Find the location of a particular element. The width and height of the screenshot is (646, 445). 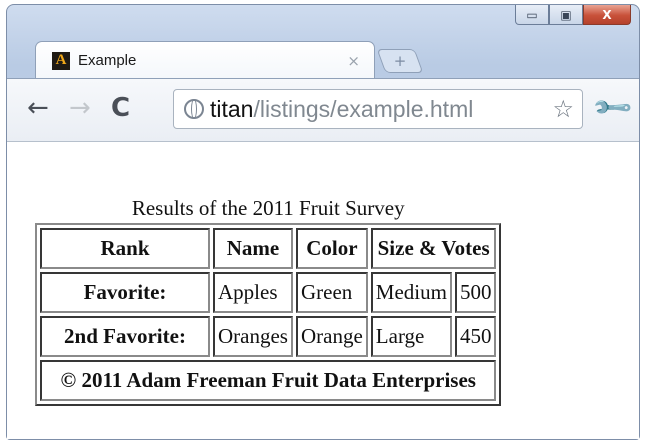

color-cell: Green is located at coordinates (331, 292).